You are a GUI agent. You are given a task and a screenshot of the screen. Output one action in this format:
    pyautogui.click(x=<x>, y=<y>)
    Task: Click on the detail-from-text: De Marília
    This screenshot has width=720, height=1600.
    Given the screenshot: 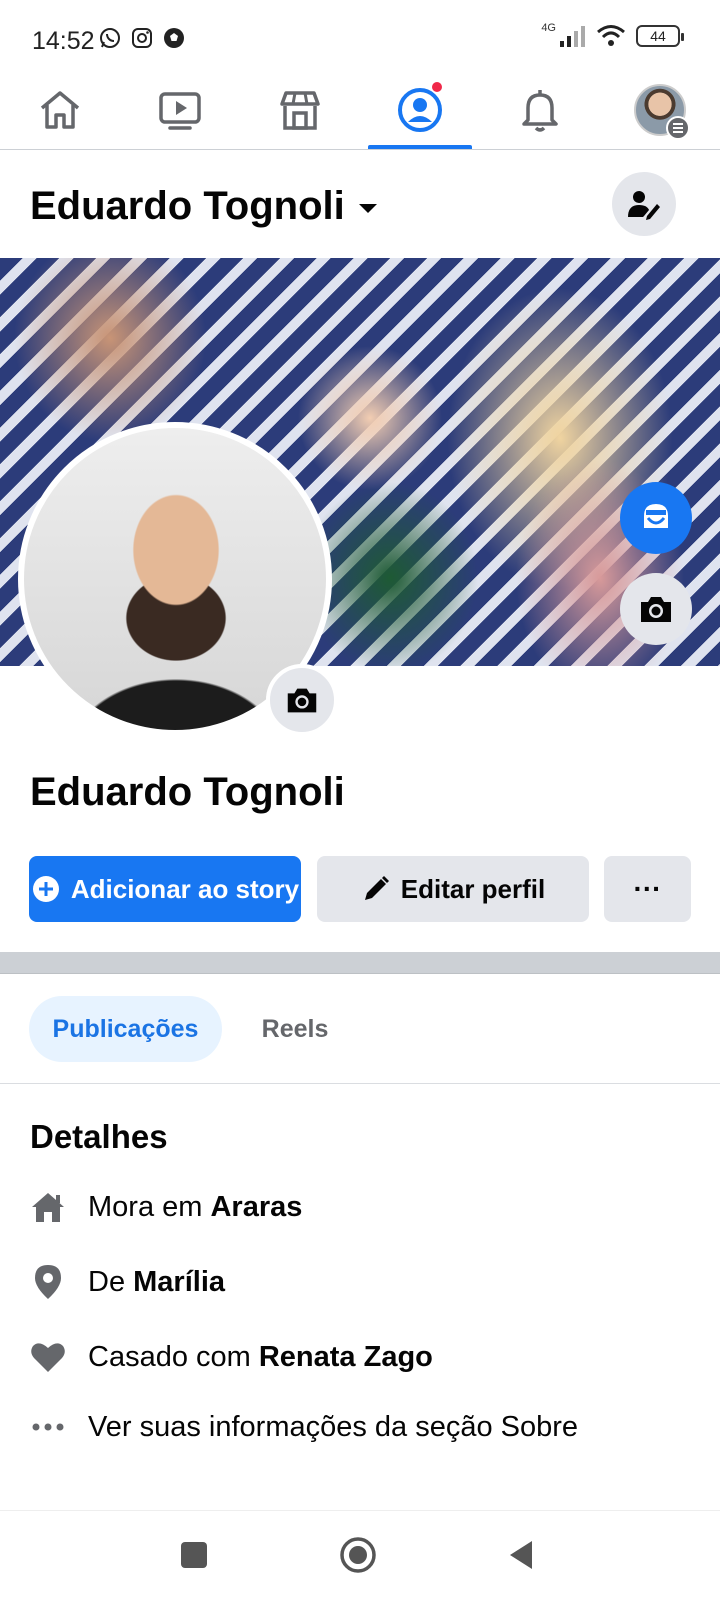 What is the action you would take?
    pyautogui.click(x=156, y=1282)
    